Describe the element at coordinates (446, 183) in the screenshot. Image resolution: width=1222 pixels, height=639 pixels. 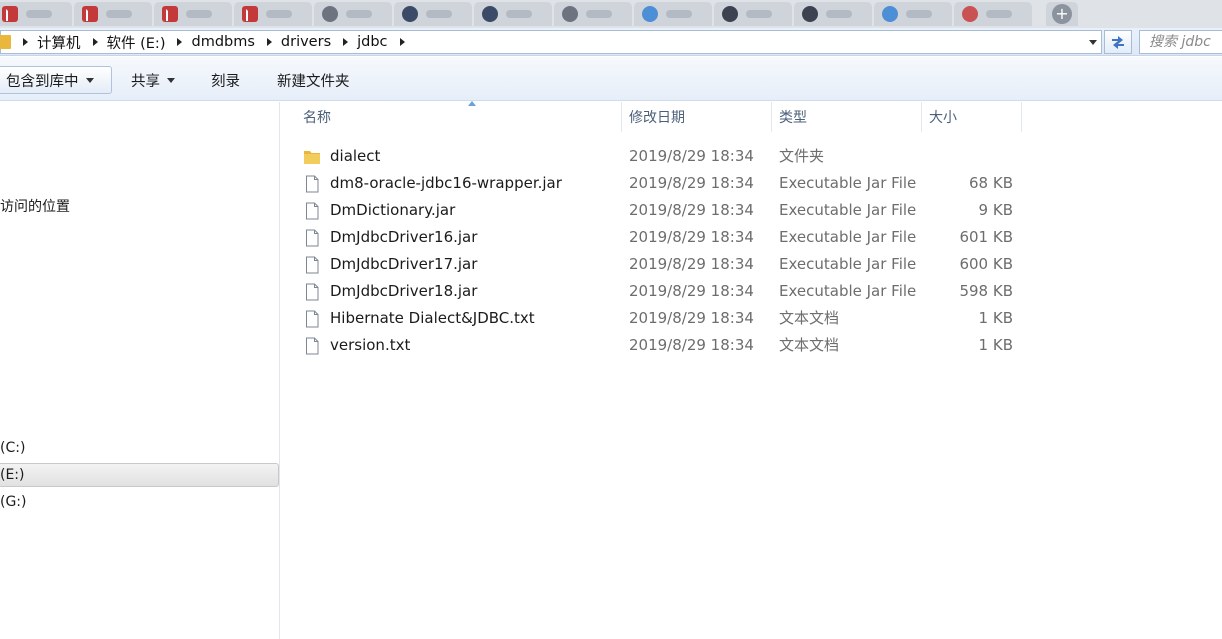
I see `file-name: dm8-oracle-jdbc16-wrapper.jar` at that location.